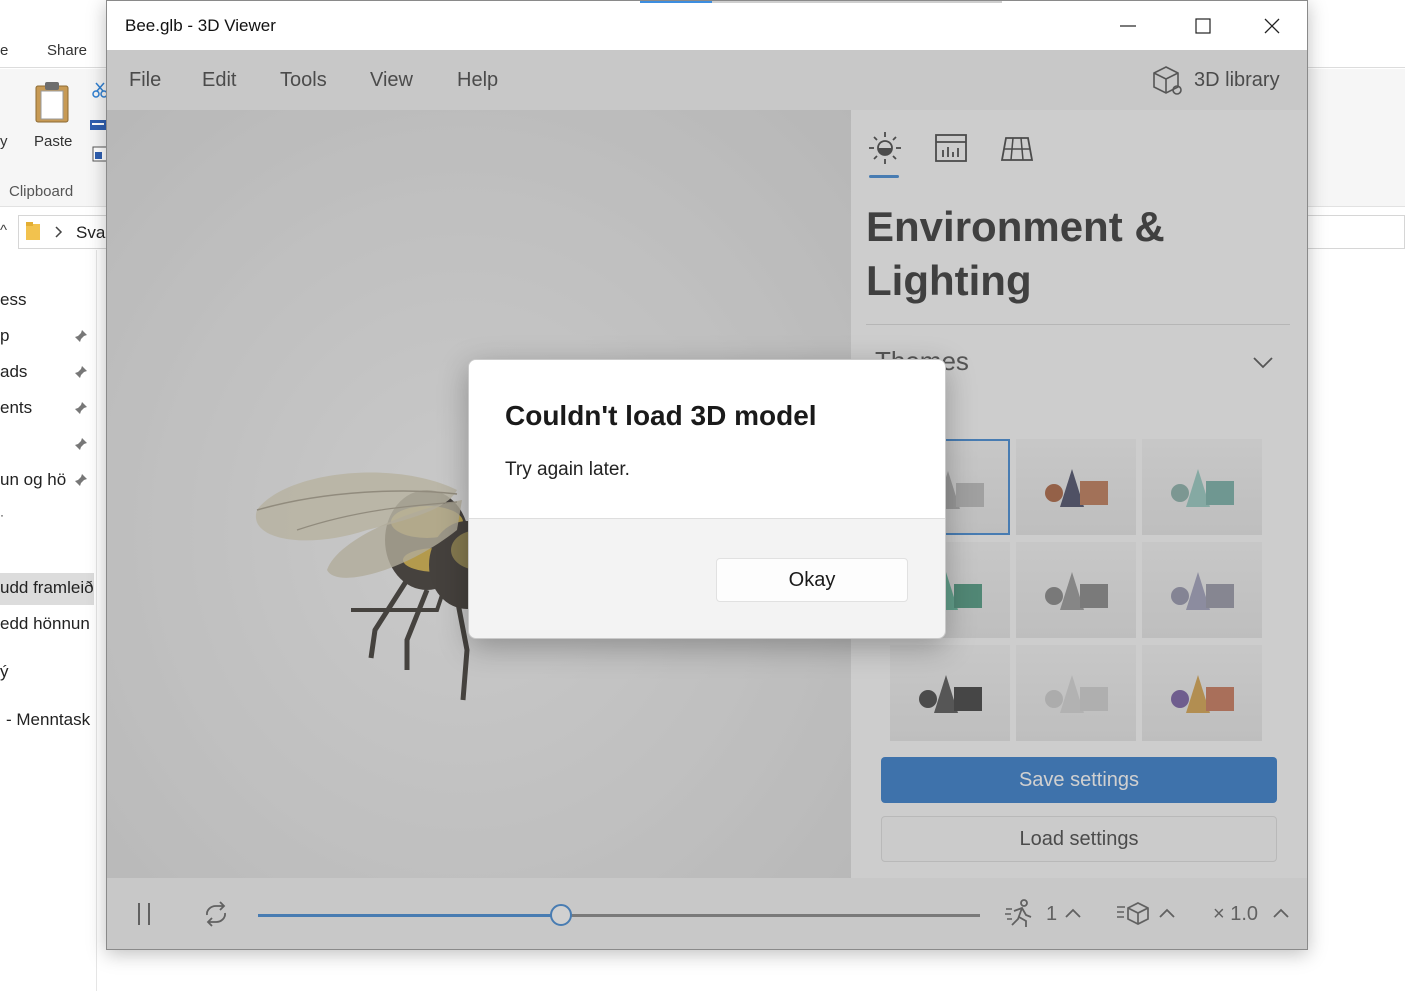 The image size is (1405, 991). I want to click on ribbon-tab-home: e, so click(4, 50).